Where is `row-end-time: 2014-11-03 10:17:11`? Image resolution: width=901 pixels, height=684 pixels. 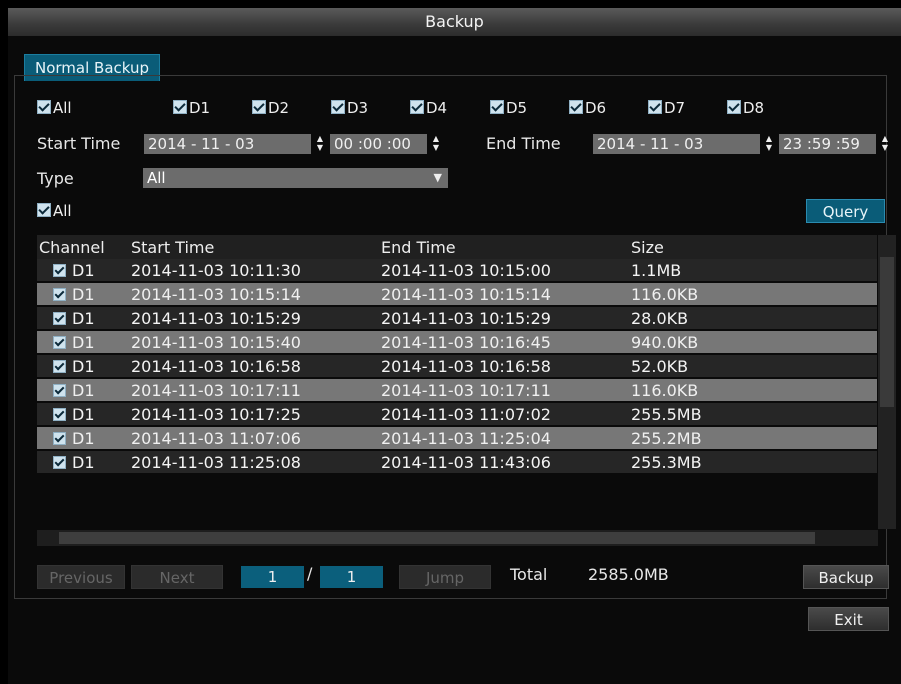 row-end-time: 2014-11-03 10:17:11 is located at coordinates (504, 390).